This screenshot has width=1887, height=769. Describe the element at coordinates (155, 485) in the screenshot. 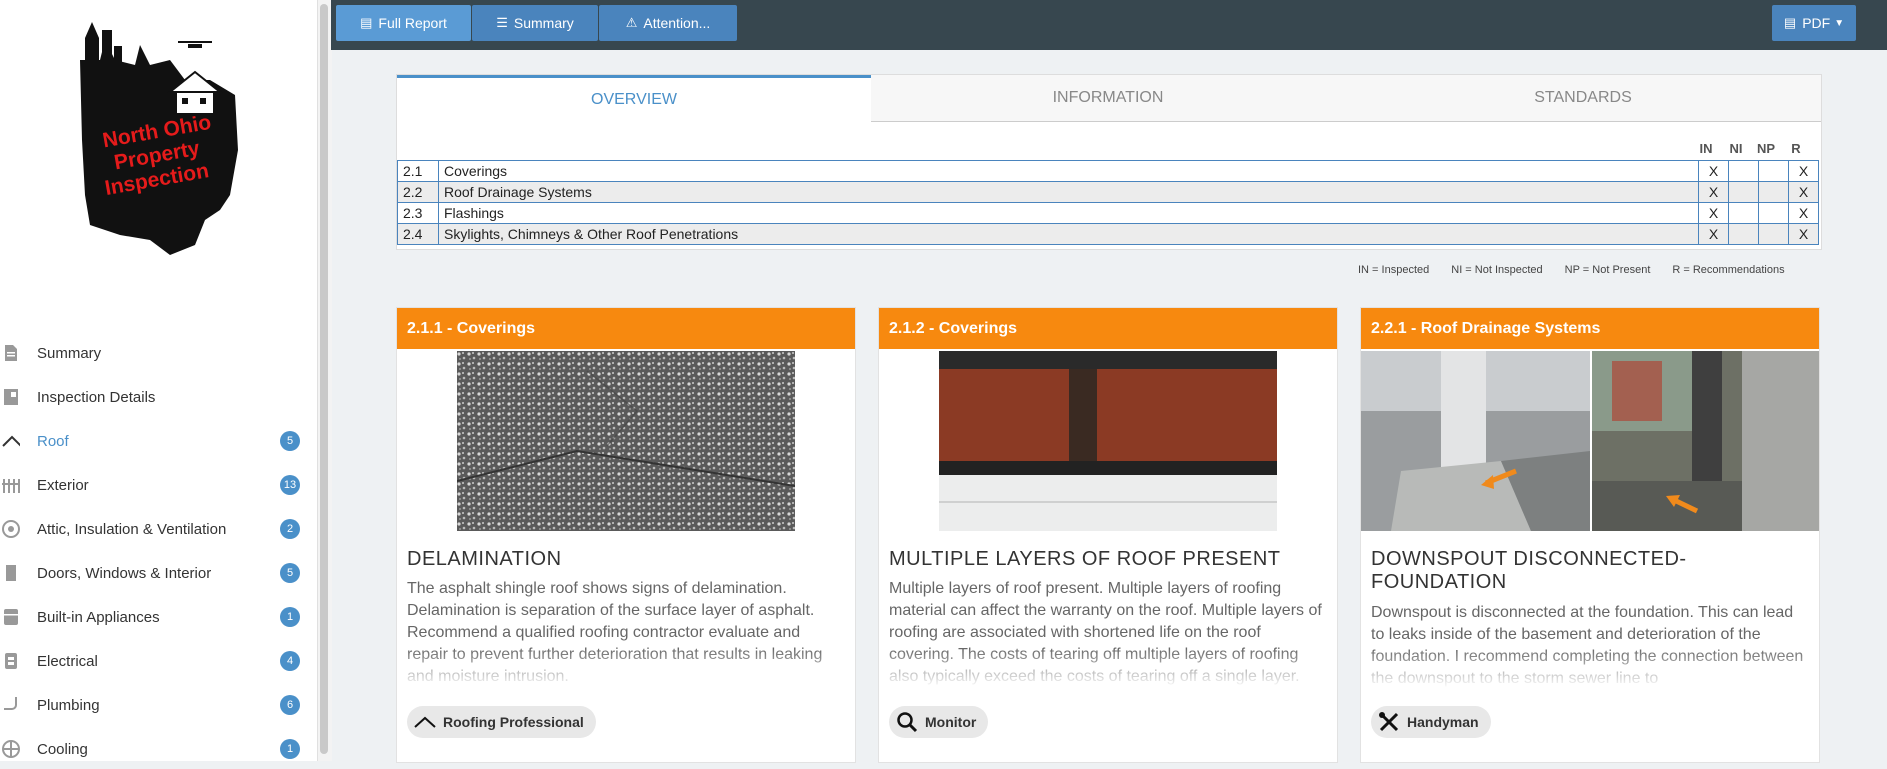

I see `sidebar-item-exterior: Exterior 13` at that location.